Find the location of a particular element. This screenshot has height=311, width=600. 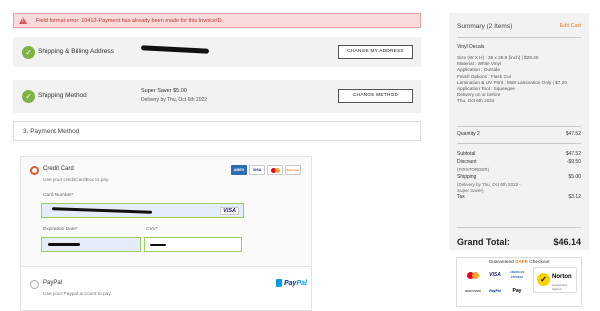

cvv-label: CVV* is located at coordinates (152, 229).